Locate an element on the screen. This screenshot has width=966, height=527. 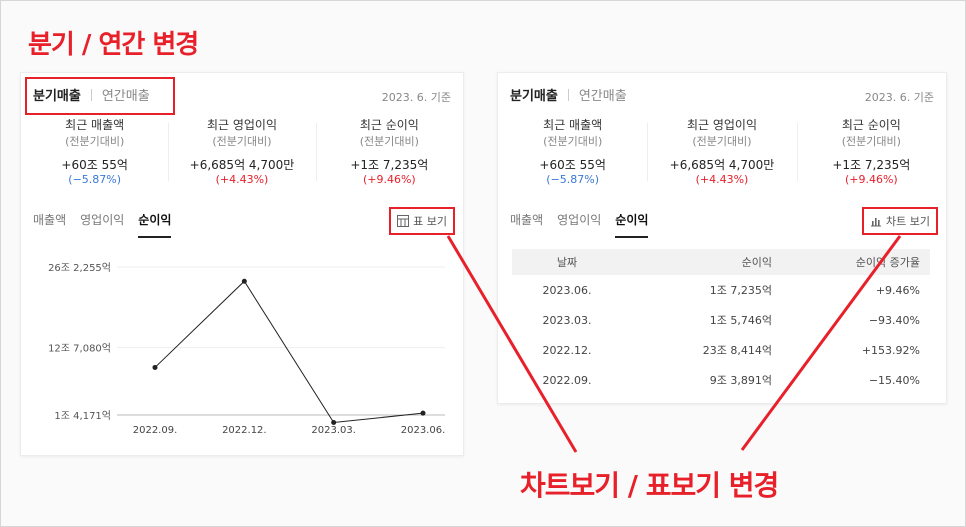
table-row: 2022.09. 9조 3,891억 −15.40% is located at coordinates (721, 380).